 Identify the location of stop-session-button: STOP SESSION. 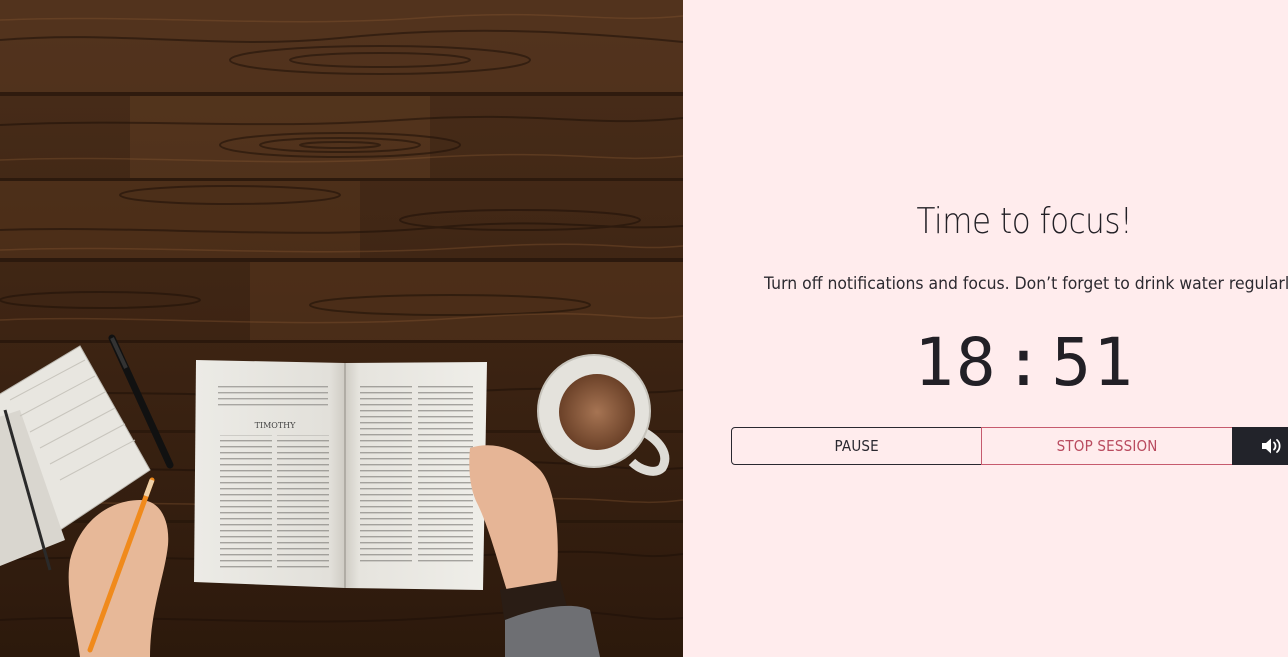
(1107, 446).